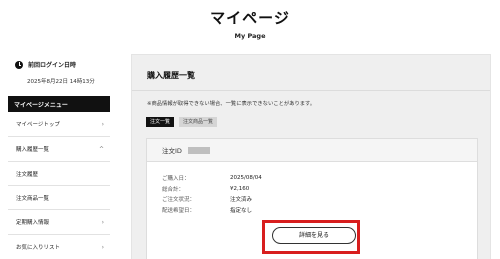 This screenshot has width=500, height=259. I want to click on sidebar-item-favorites: お気に入りリスト ›, so click(59, 247).